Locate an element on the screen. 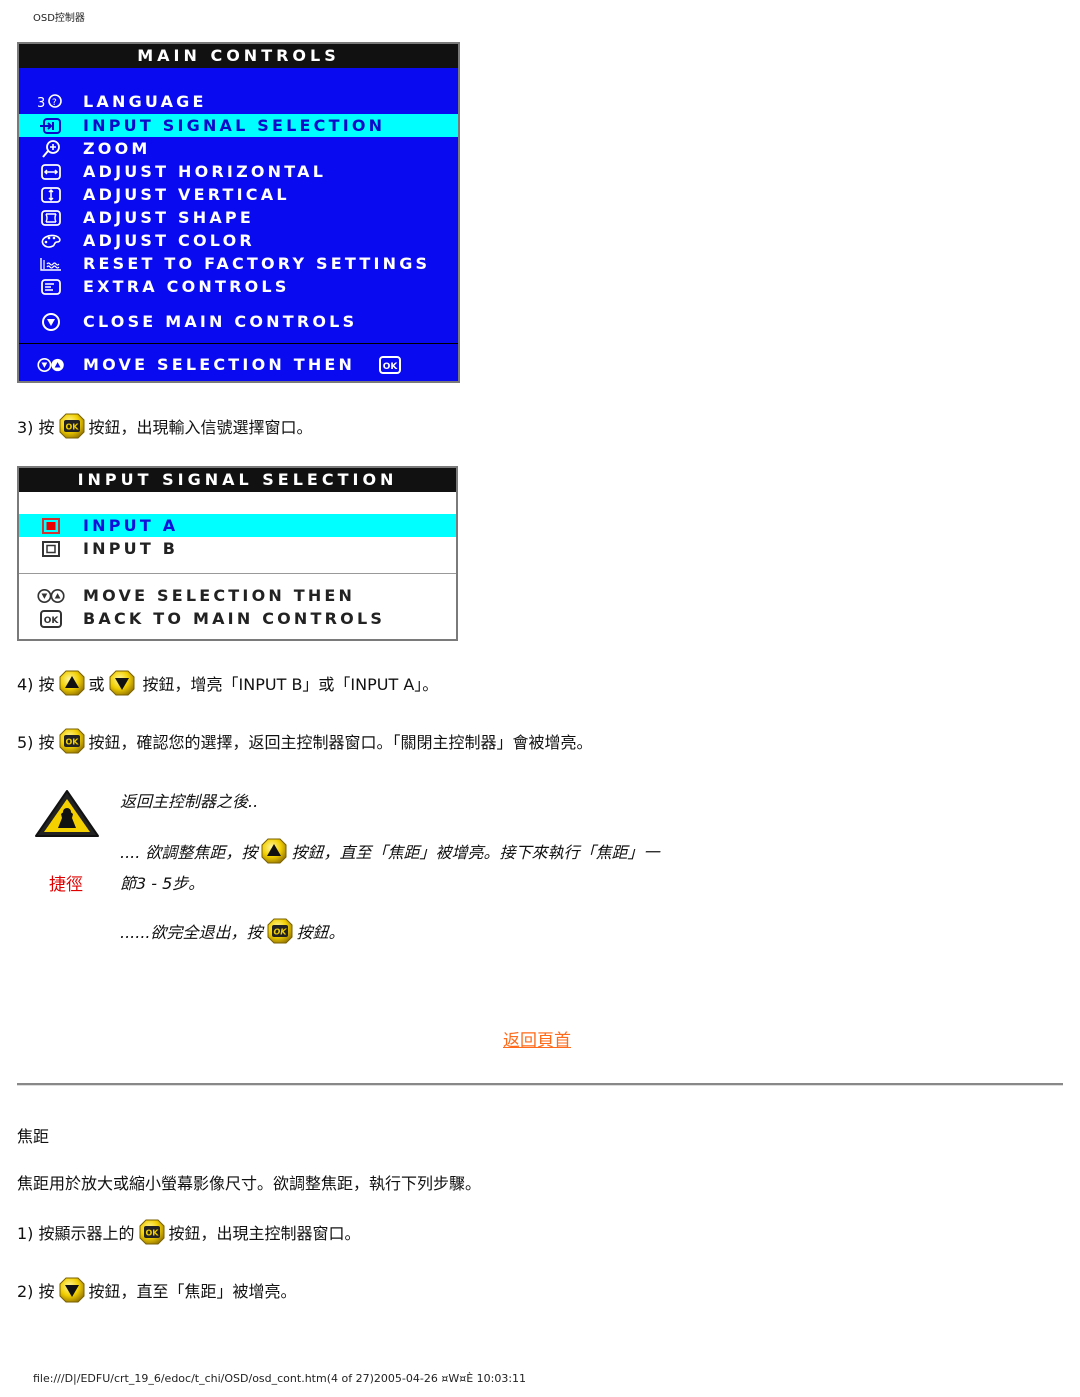 The width and height of the screenshot is (1080, 1397). step-5-text: 按鈕，確認您的選擇，返回主控制器窗口。「關閉主控制器」會被增亮。 is located at coordinates (340, 742).